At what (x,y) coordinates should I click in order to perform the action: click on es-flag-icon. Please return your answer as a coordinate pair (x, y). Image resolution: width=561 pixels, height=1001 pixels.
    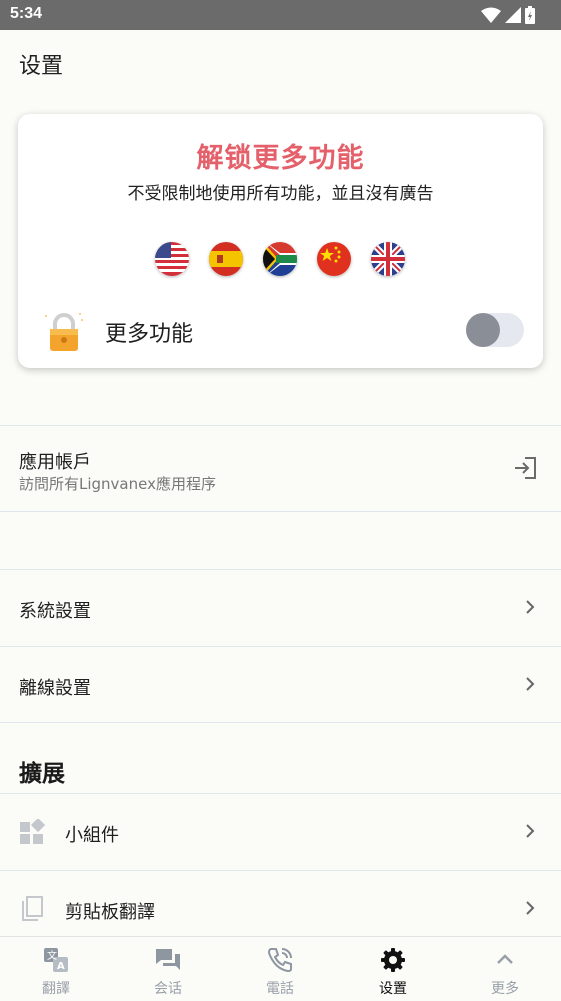
    Looking at the image, I should click on (226, 259).